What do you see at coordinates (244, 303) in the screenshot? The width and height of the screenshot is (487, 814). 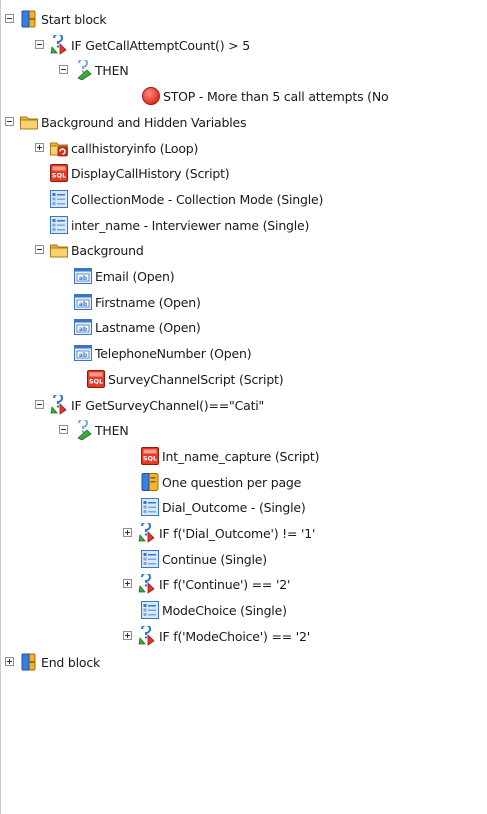 I see `tree-node-firstname-open: ab Firstname (Open)` at bounding box center [244, 303].